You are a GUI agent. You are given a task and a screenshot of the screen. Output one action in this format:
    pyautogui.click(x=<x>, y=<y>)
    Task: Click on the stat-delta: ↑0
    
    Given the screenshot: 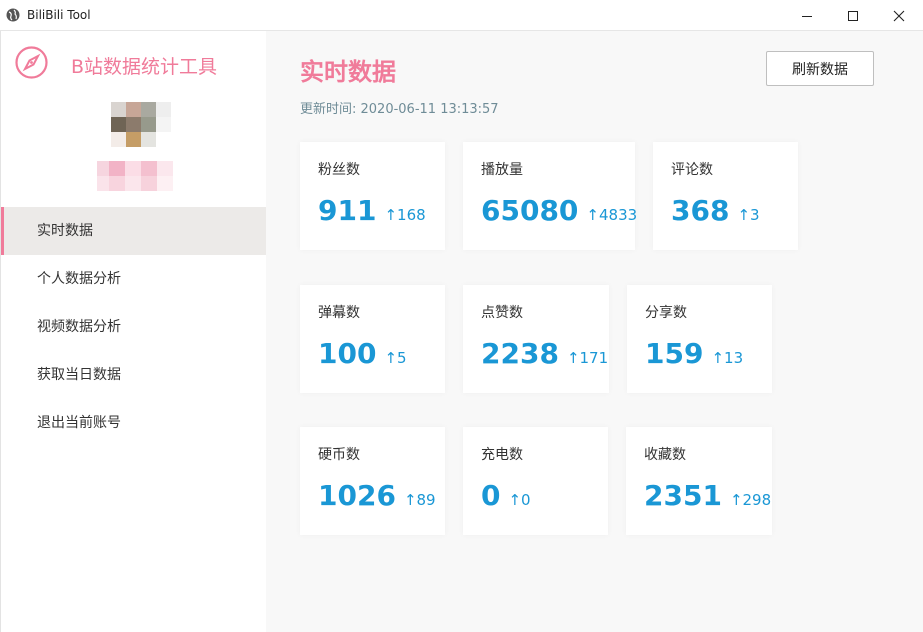 What is the action you would take?
    pyautogui.click(x=519, y=500)
    